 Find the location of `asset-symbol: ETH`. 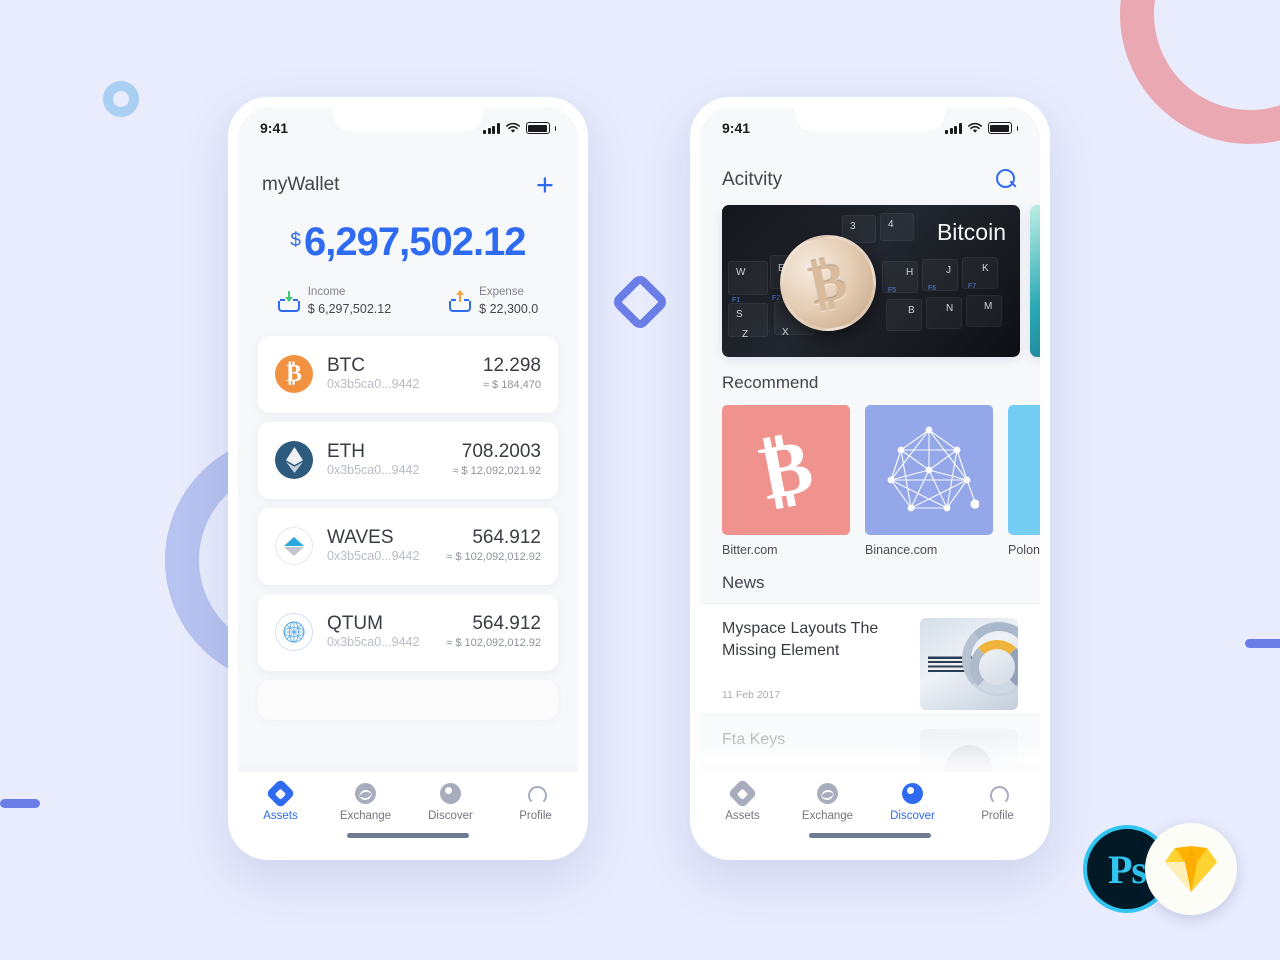

asset-symbol: ETH is located at coordinates (346, 452).